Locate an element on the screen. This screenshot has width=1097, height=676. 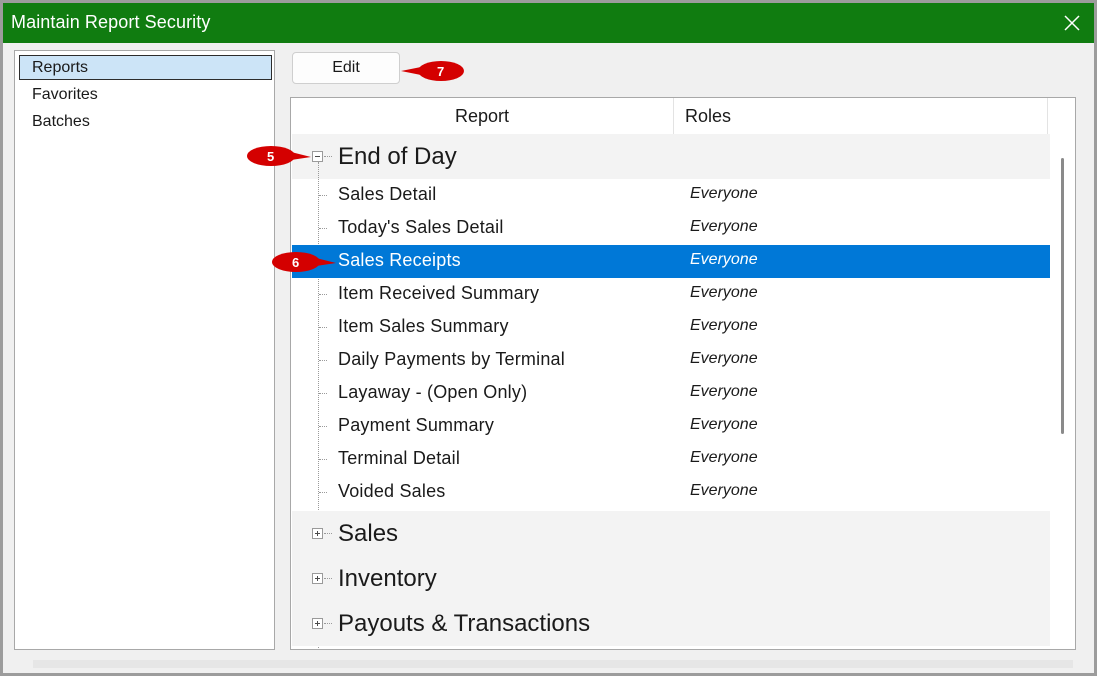
close-icon is located at coordinates (1072, 23).